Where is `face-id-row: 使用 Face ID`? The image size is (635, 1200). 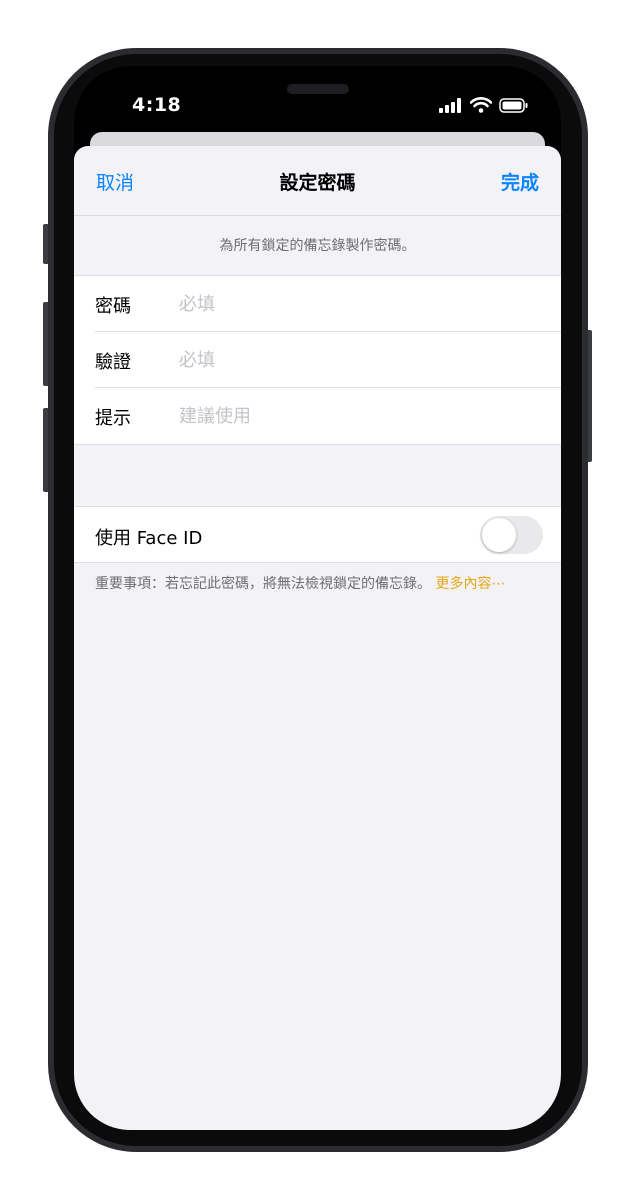 face-id-row: 使用 Face ID is located at coordinates (317, 534).